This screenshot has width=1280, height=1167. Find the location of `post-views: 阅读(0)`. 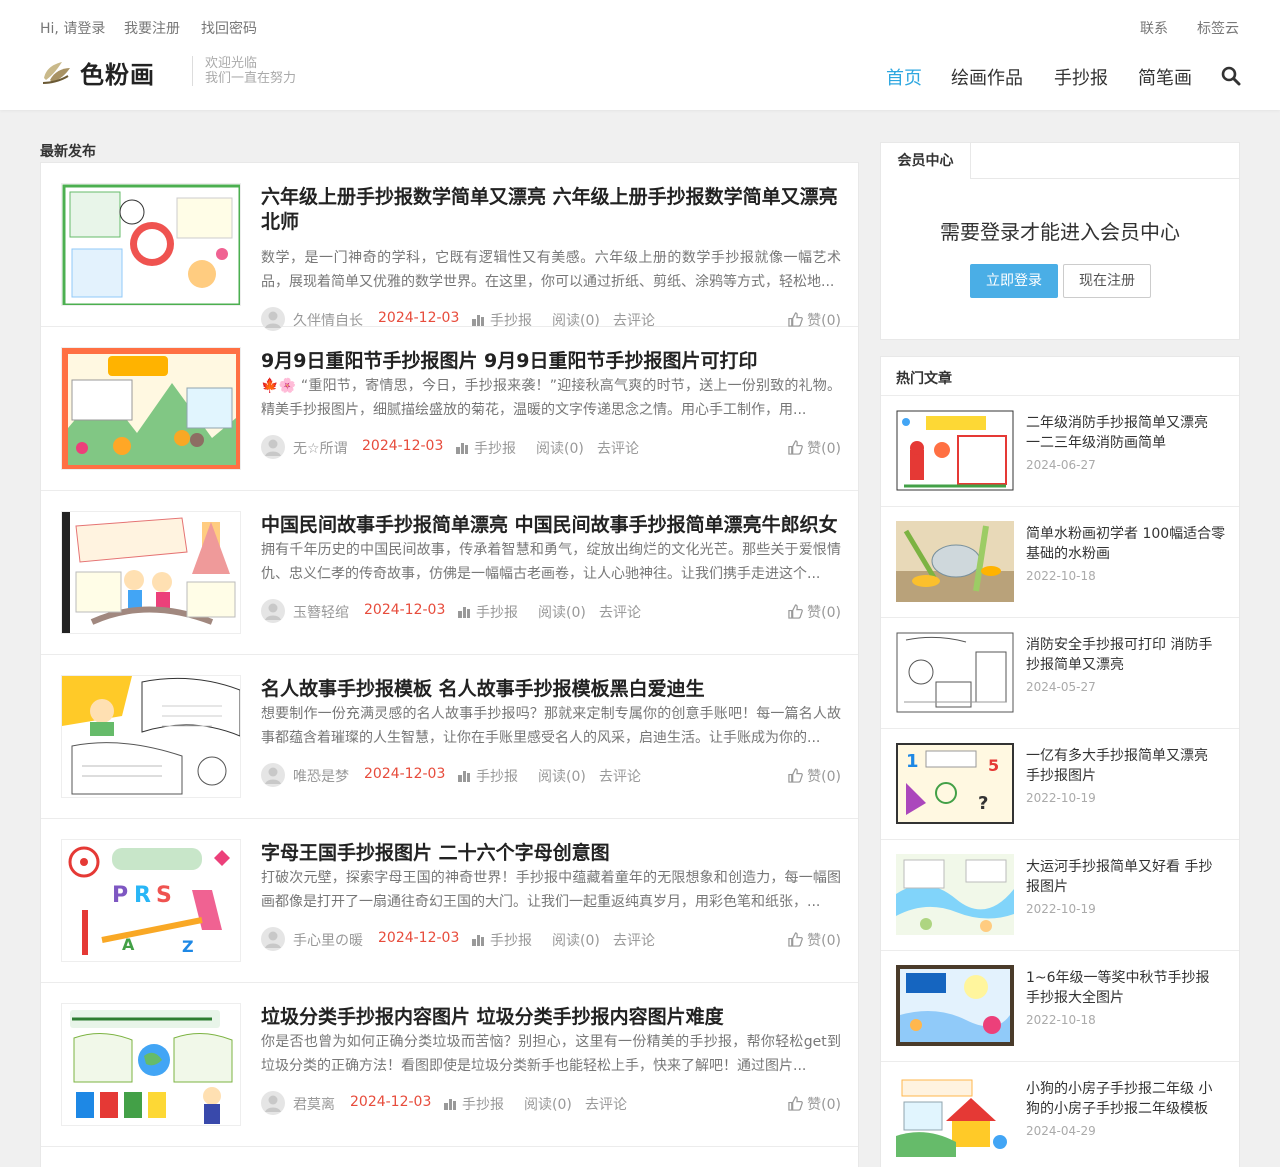

post-views: 阅读(0) is located at coordinates (562, 613).